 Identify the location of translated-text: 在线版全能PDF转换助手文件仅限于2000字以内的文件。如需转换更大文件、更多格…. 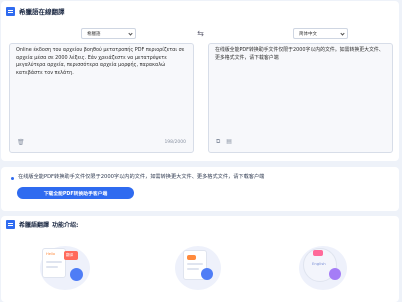
(299, 54).